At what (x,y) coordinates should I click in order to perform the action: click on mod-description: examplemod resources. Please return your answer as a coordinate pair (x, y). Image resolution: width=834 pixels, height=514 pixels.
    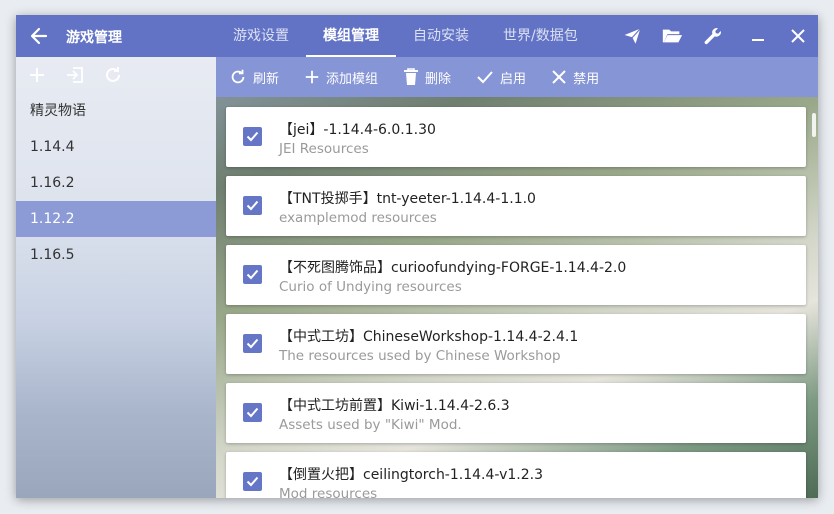
    Looking at the image, I should click on (358, 218).